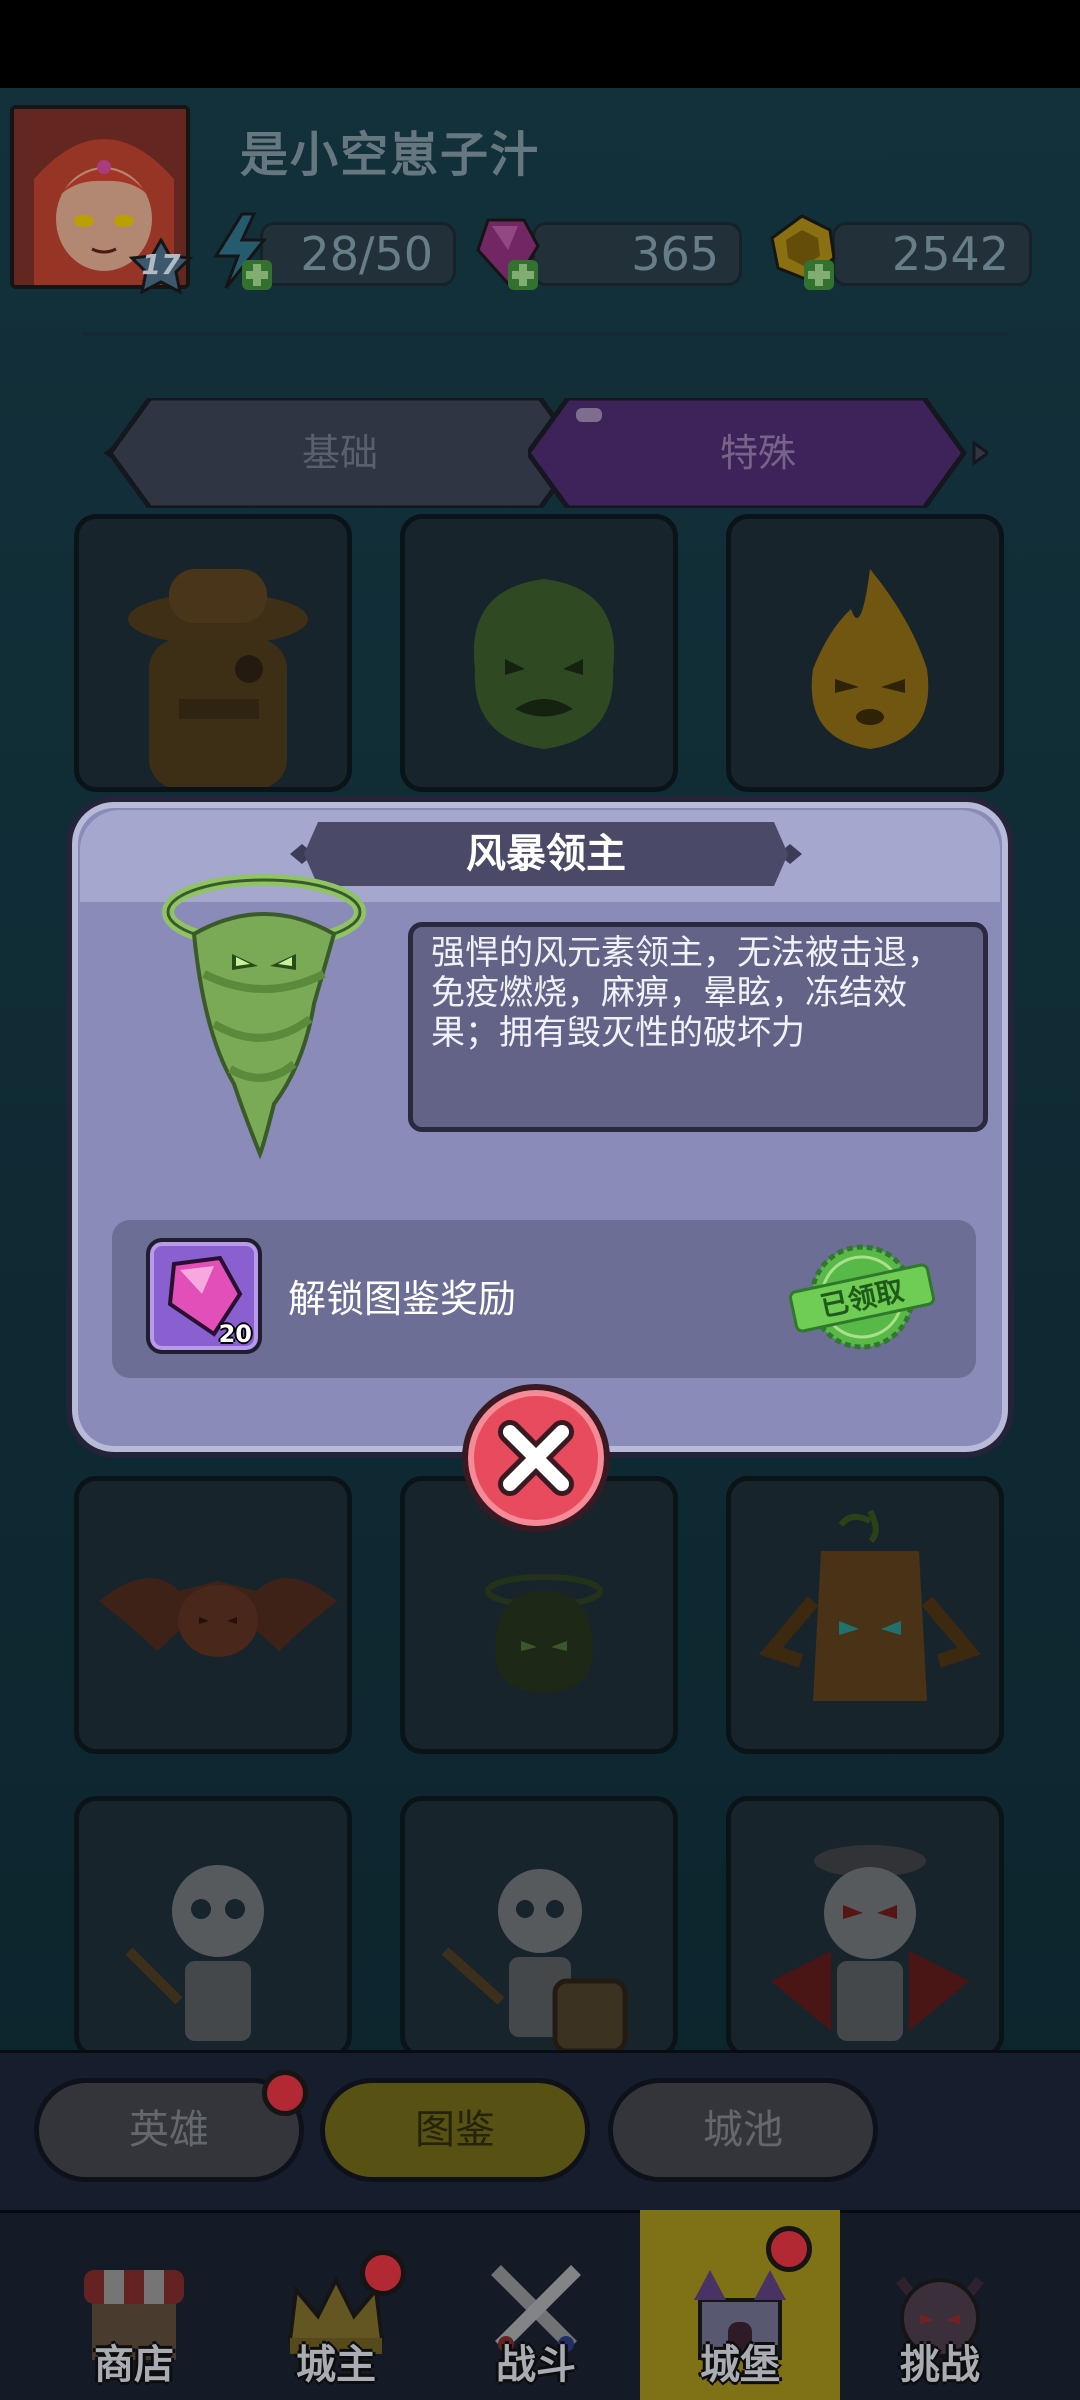 The height and width of the screenshot is (2400, 1080). Describe the element at coordinates (932, 254) in the screenshot. I see `coin-counter: 2542` at that location.